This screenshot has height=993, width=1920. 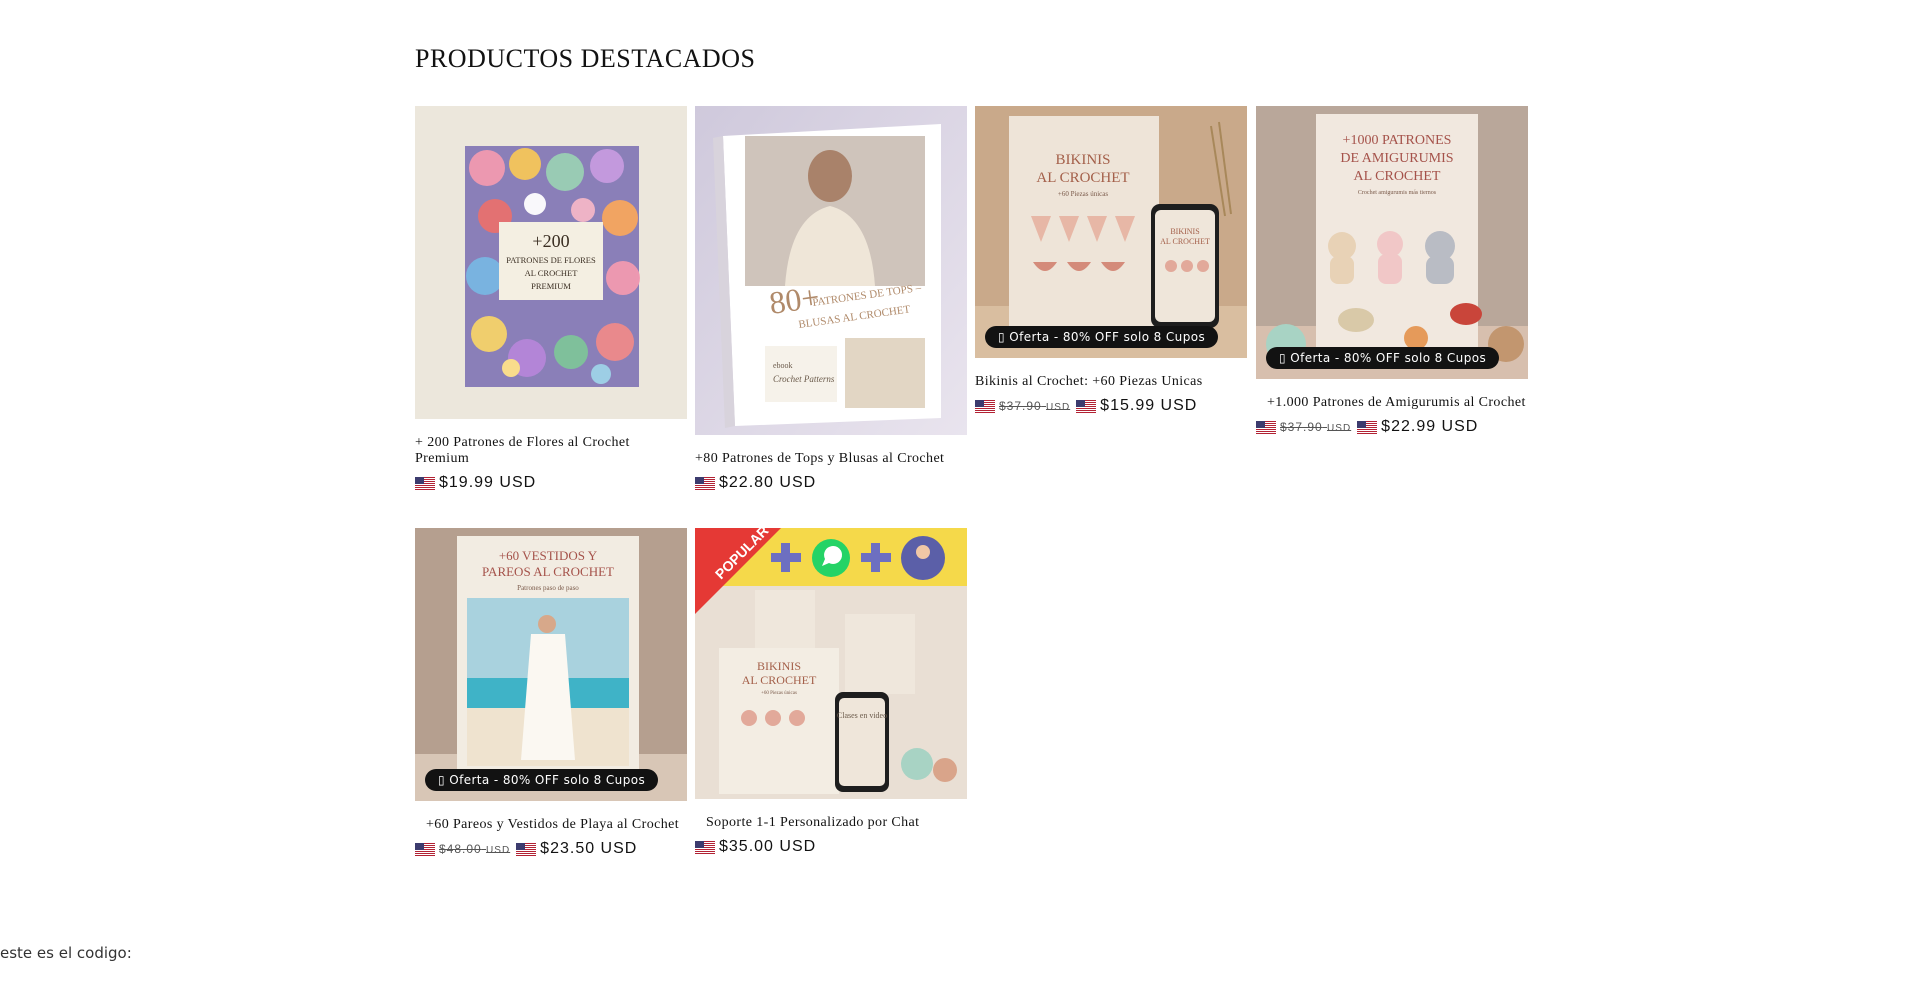 What do you see at coordinates (831, 823) in the screenshot?
I see `product-title: Soporte 1-1 Personalizado por Chat` at bounding box center [831, 823].